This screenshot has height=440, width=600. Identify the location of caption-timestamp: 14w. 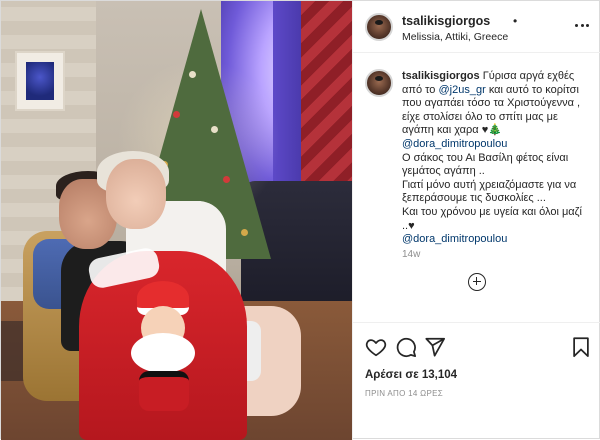
(411, 254).